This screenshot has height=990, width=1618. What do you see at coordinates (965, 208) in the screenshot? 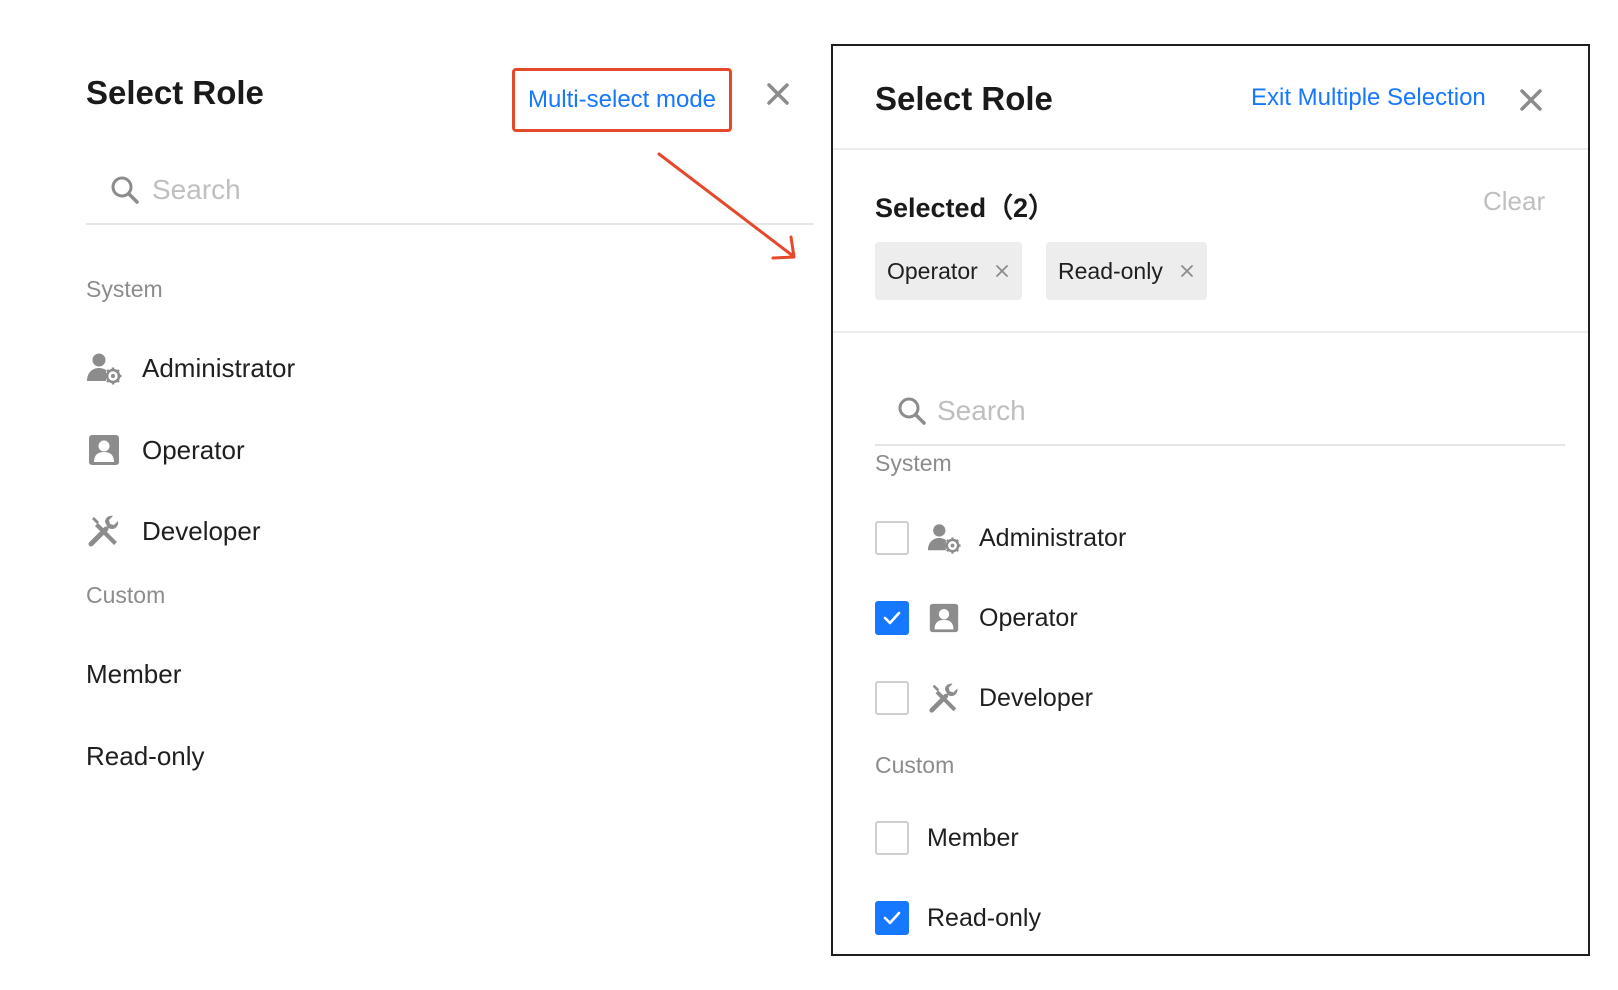
I see `selected-count-label: Selected（2）` at bounding box center [965, 208].